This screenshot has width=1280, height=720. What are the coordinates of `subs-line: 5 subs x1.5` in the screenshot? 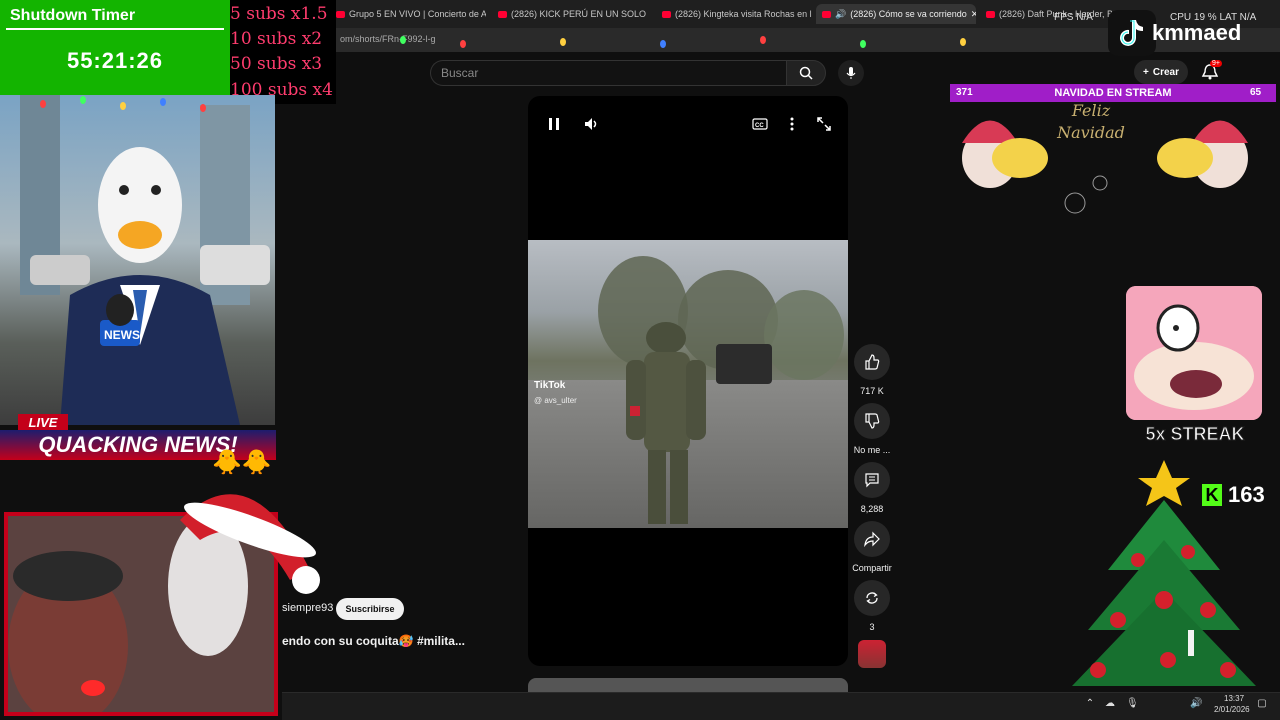 It's located at (279, 14).